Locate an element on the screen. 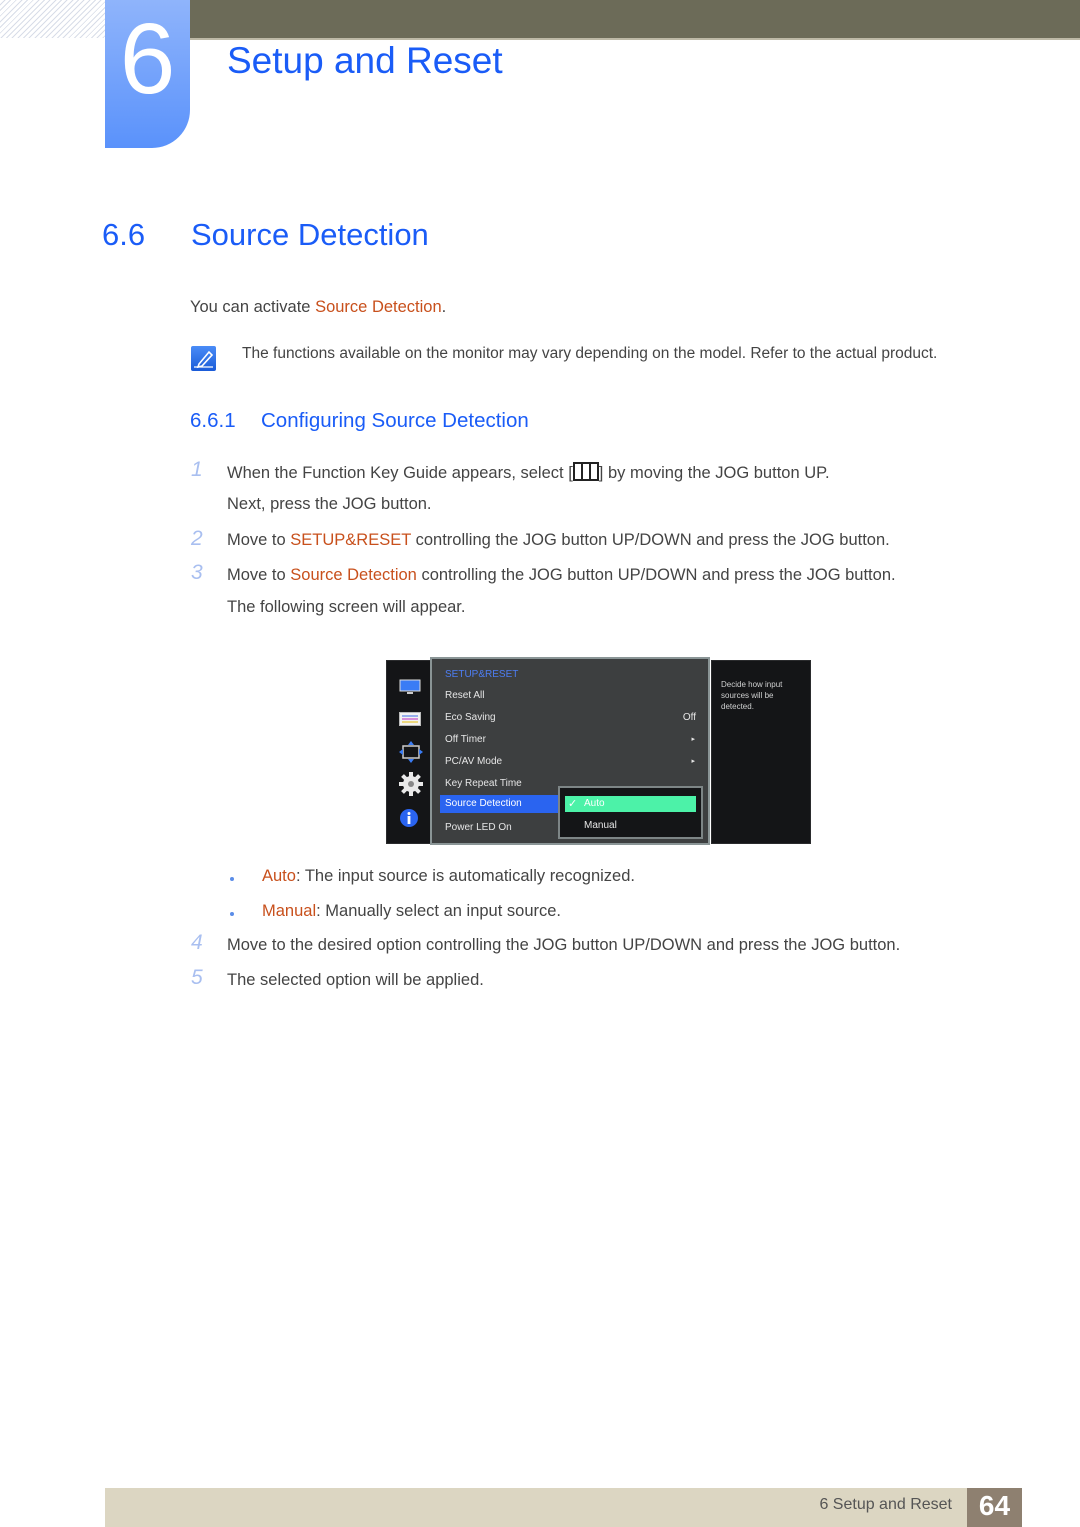 Image resolution: width=1080 pixels, height=1527 pixels. section-title: 6.6 Source Detection is located at coordinates (265, 235).